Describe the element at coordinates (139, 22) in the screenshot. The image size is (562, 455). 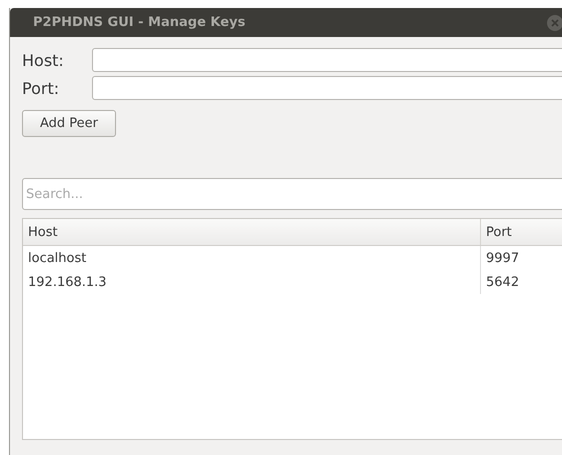
I see `window-title: P2PHDNS GUI - Manage Keys` at that location.